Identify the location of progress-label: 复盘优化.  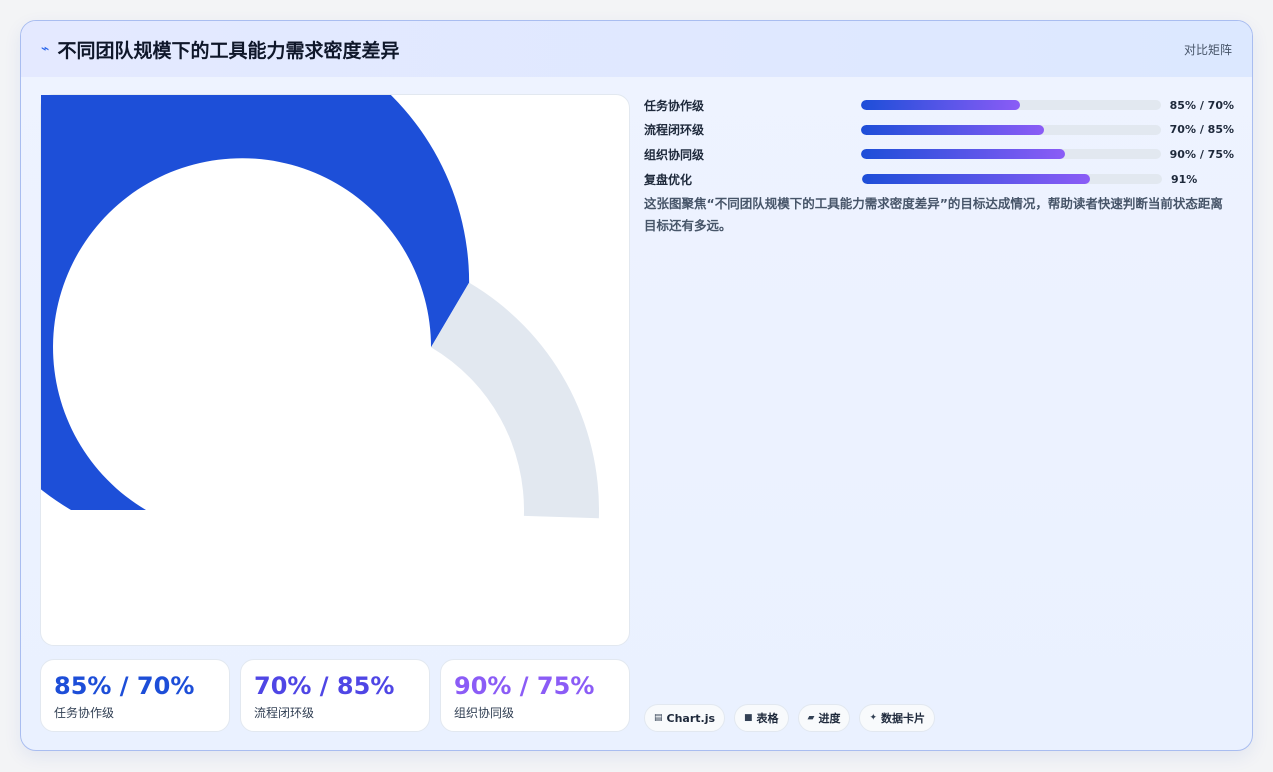
(668, 179).